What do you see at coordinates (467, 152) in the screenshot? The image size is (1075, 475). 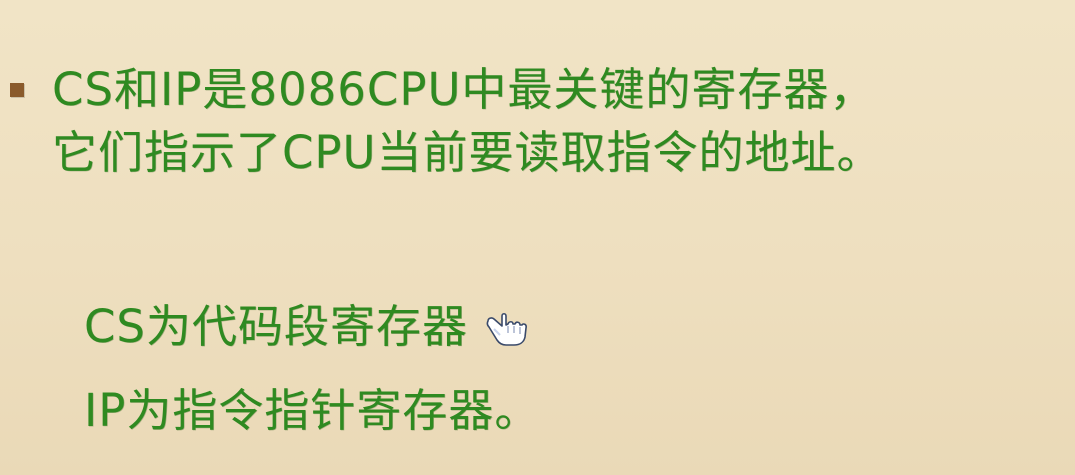 I see `bullet-line-2: 它们指示了CPU当前要读取指令的地址。` at bounding box center [467, 152].